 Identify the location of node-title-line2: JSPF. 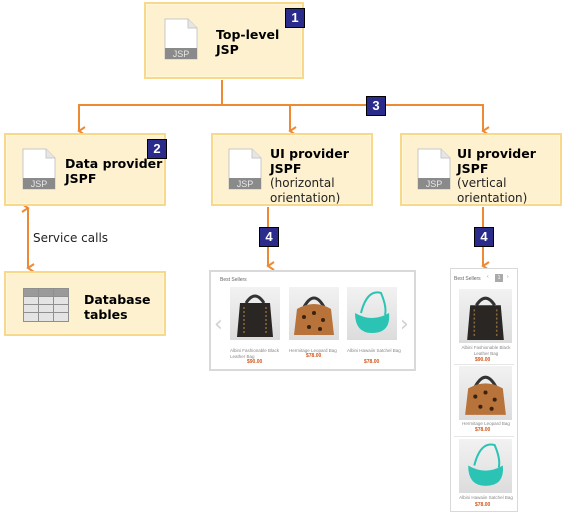
(81, 178).